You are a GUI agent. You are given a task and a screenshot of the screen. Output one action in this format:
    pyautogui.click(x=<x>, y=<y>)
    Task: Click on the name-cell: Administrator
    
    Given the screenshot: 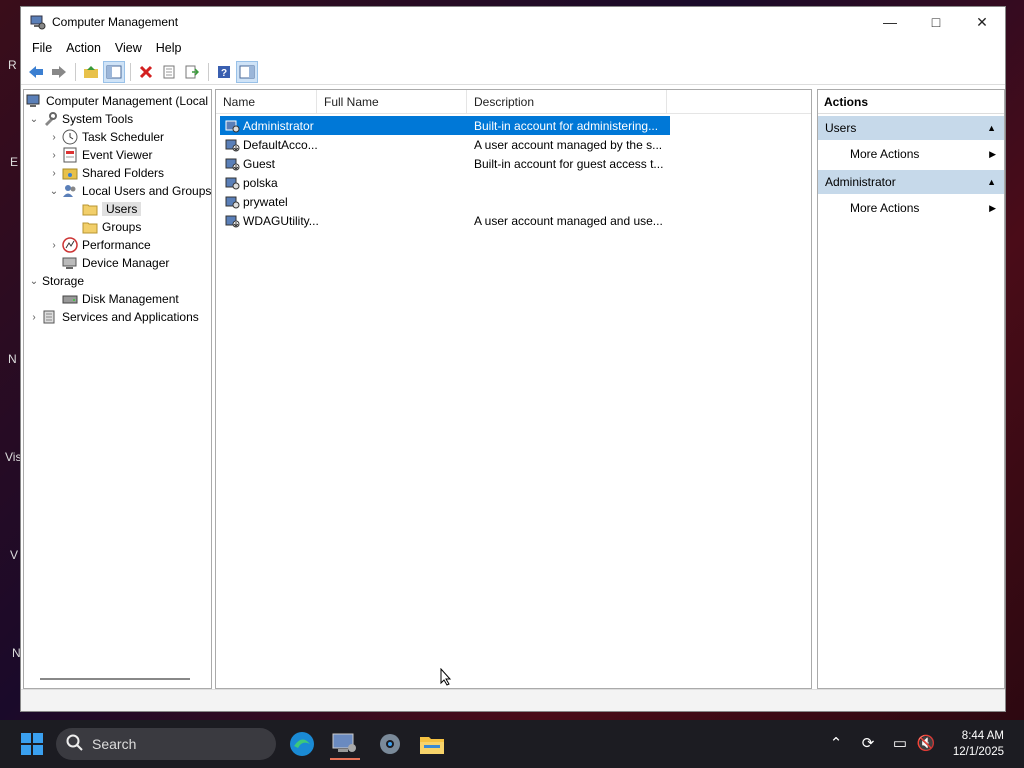 What is the action you would take?
    pyautogui.click(x=269, y=126)
    